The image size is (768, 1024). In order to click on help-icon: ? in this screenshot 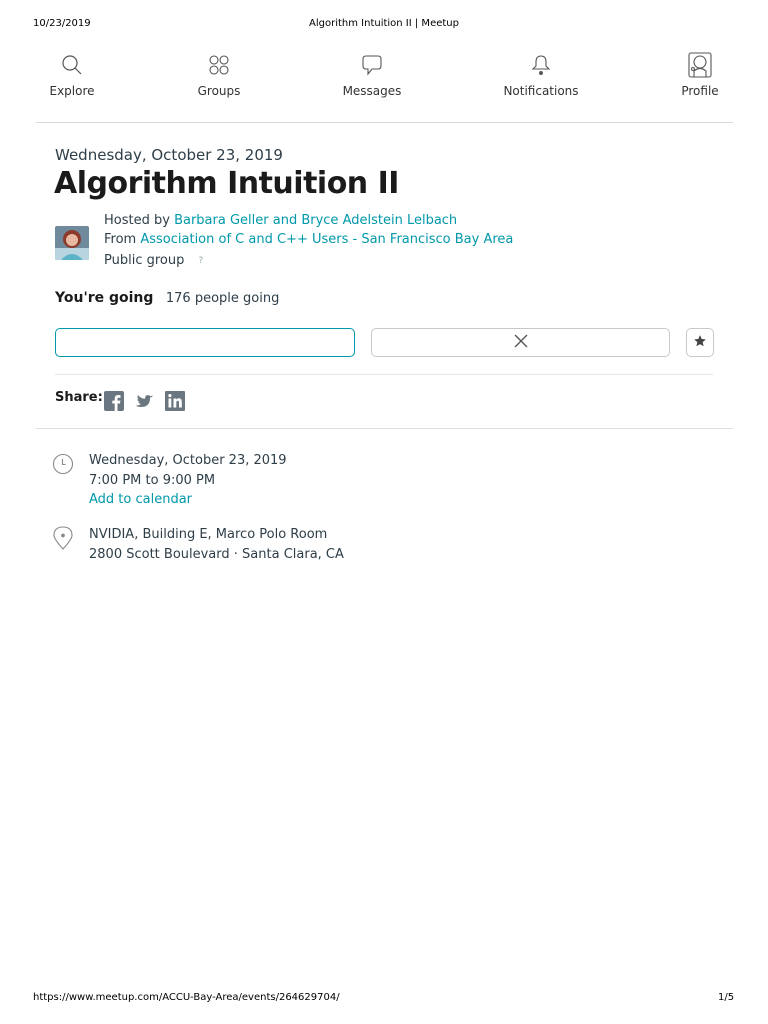, I will do `click(201, 261)`.